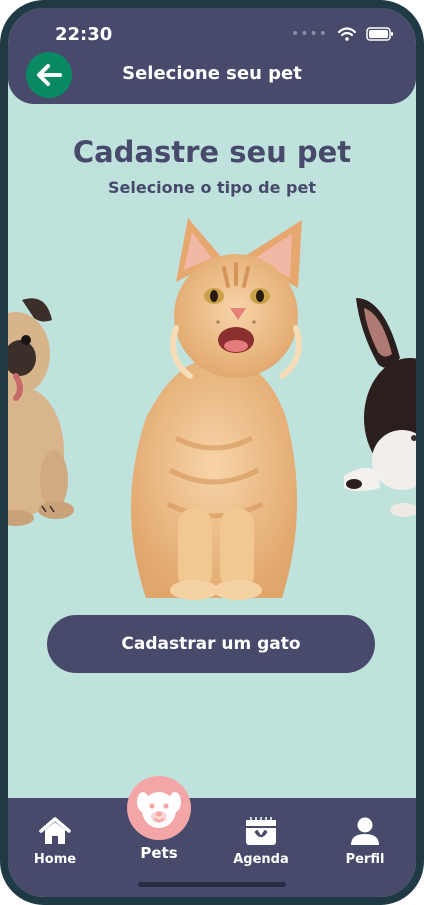 This screenshot has width=424, height=905. I want to click on register-pet-button: Cadastrar um gato, so click(211, 644).